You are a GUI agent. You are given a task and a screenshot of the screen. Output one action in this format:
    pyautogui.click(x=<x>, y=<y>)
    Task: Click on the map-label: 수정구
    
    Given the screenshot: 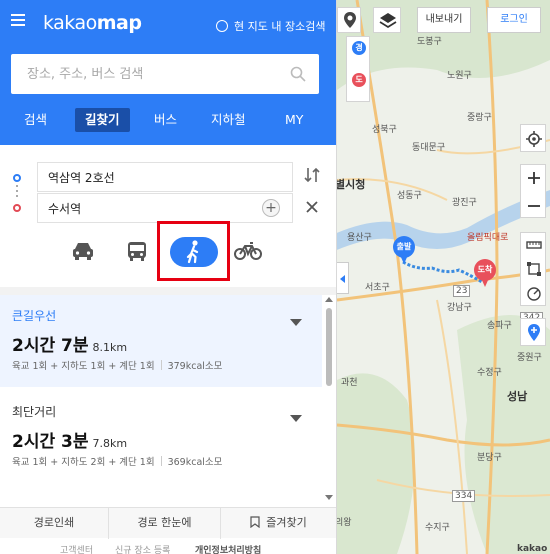 What is the action you would take?
    pyautogui.click(x=489, y=373)
    